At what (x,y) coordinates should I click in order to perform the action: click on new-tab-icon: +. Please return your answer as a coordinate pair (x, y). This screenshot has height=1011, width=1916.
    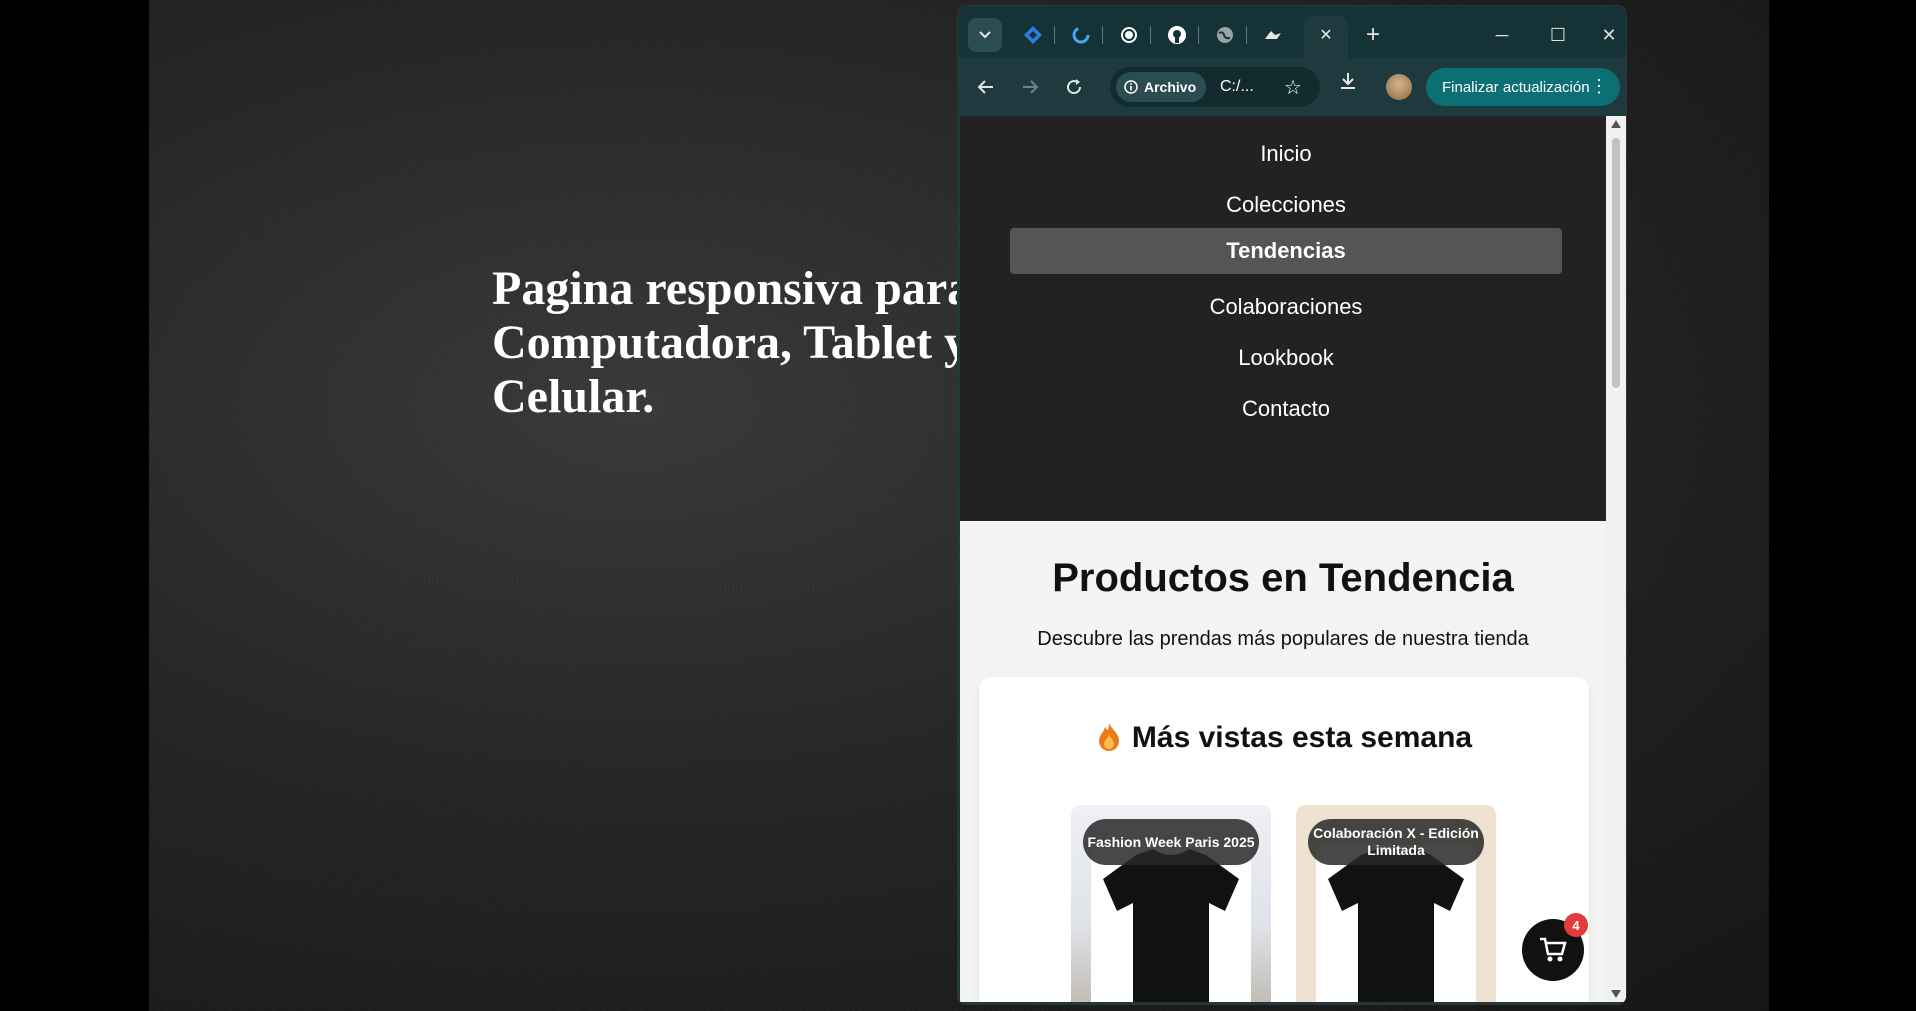
    Looking at the image, I should click on (1373, 35).